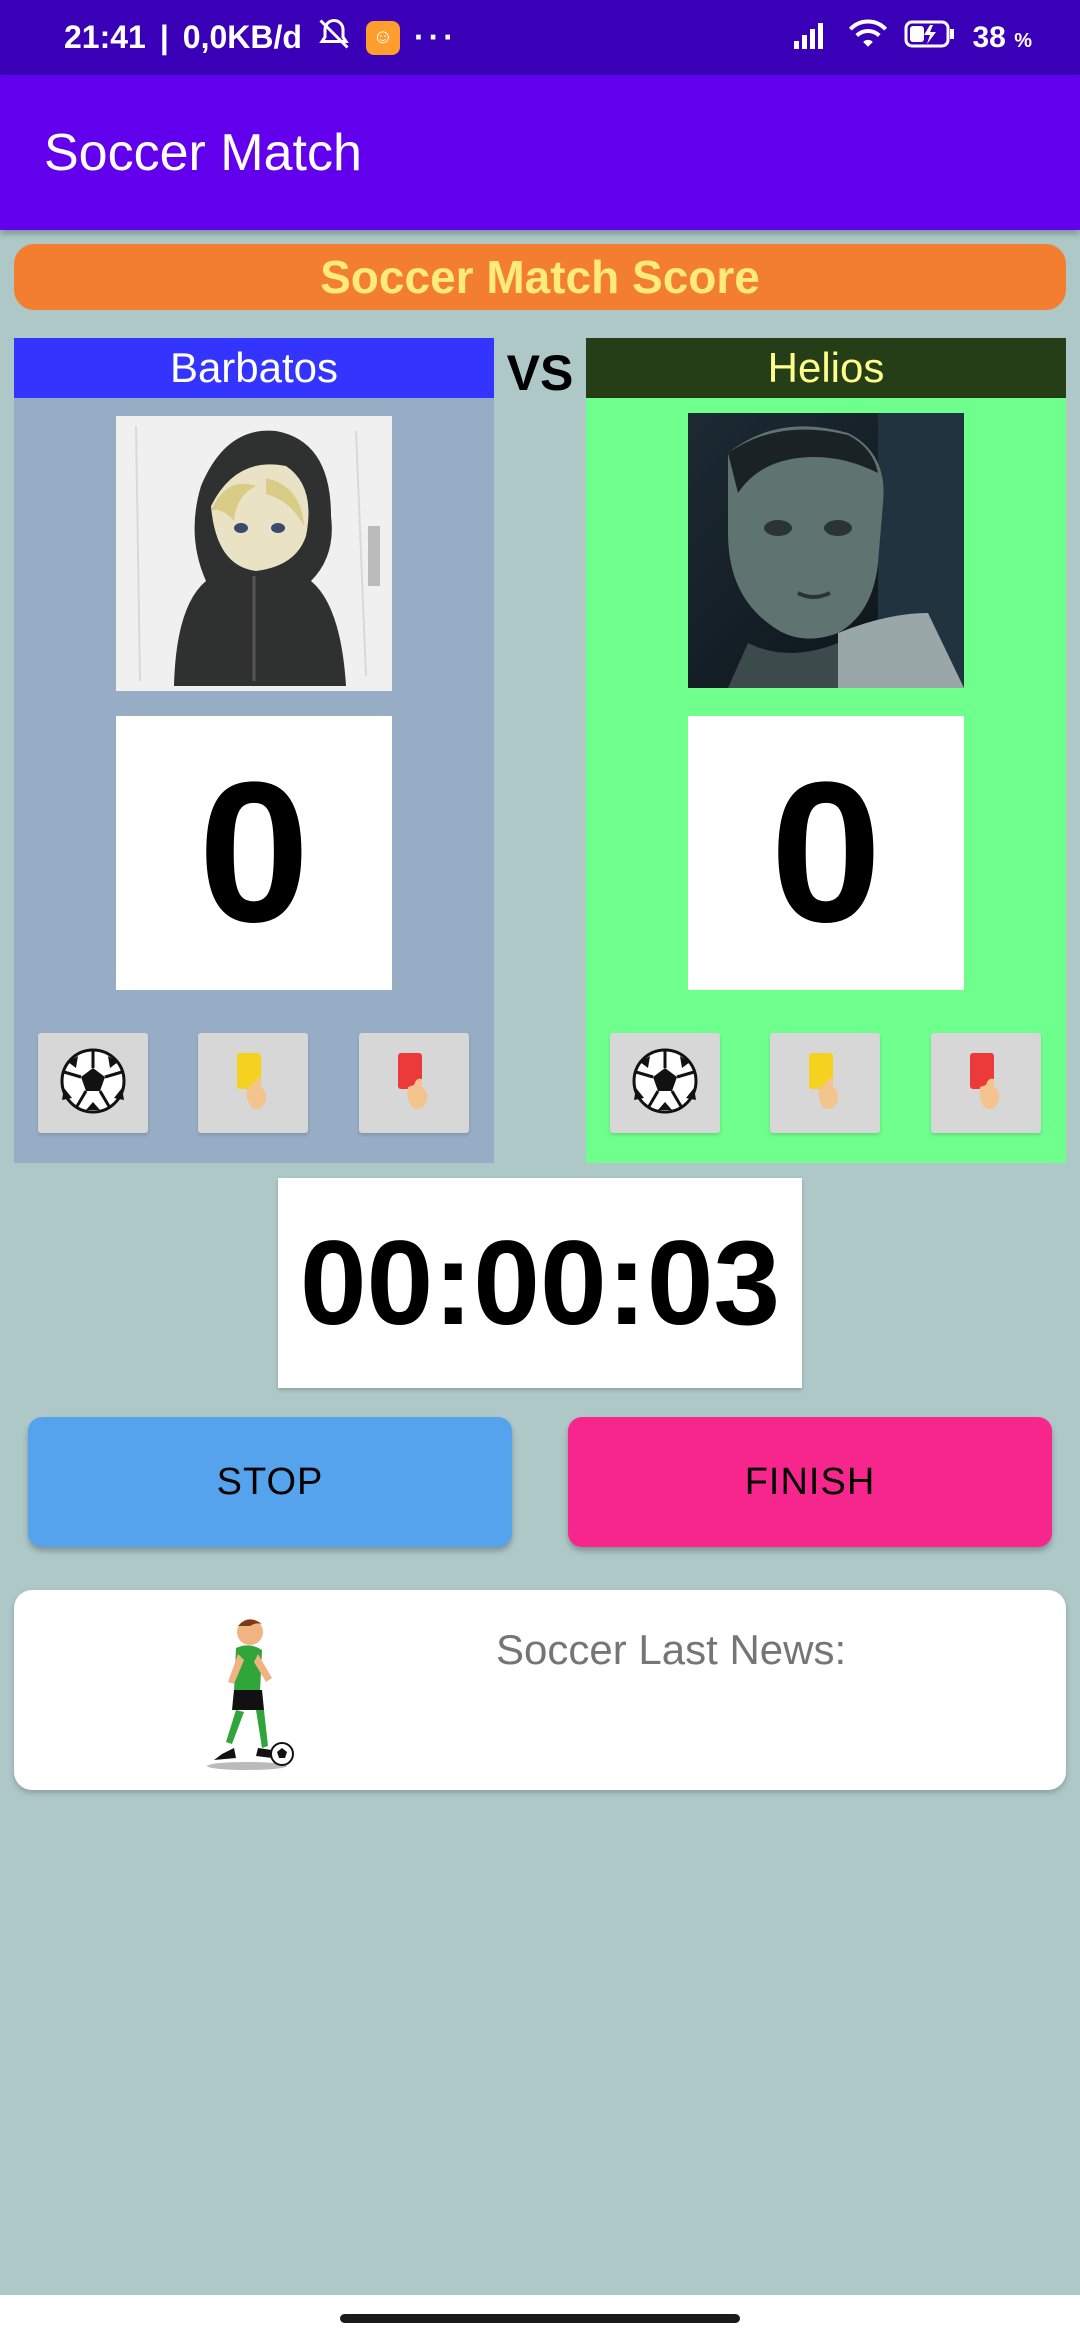 This screenshot has width=1080, height=2340. What do you see at coordinates (826, 853) in the screenshot?
I see `team-b-score: 0` at bounding box center [826, 853].